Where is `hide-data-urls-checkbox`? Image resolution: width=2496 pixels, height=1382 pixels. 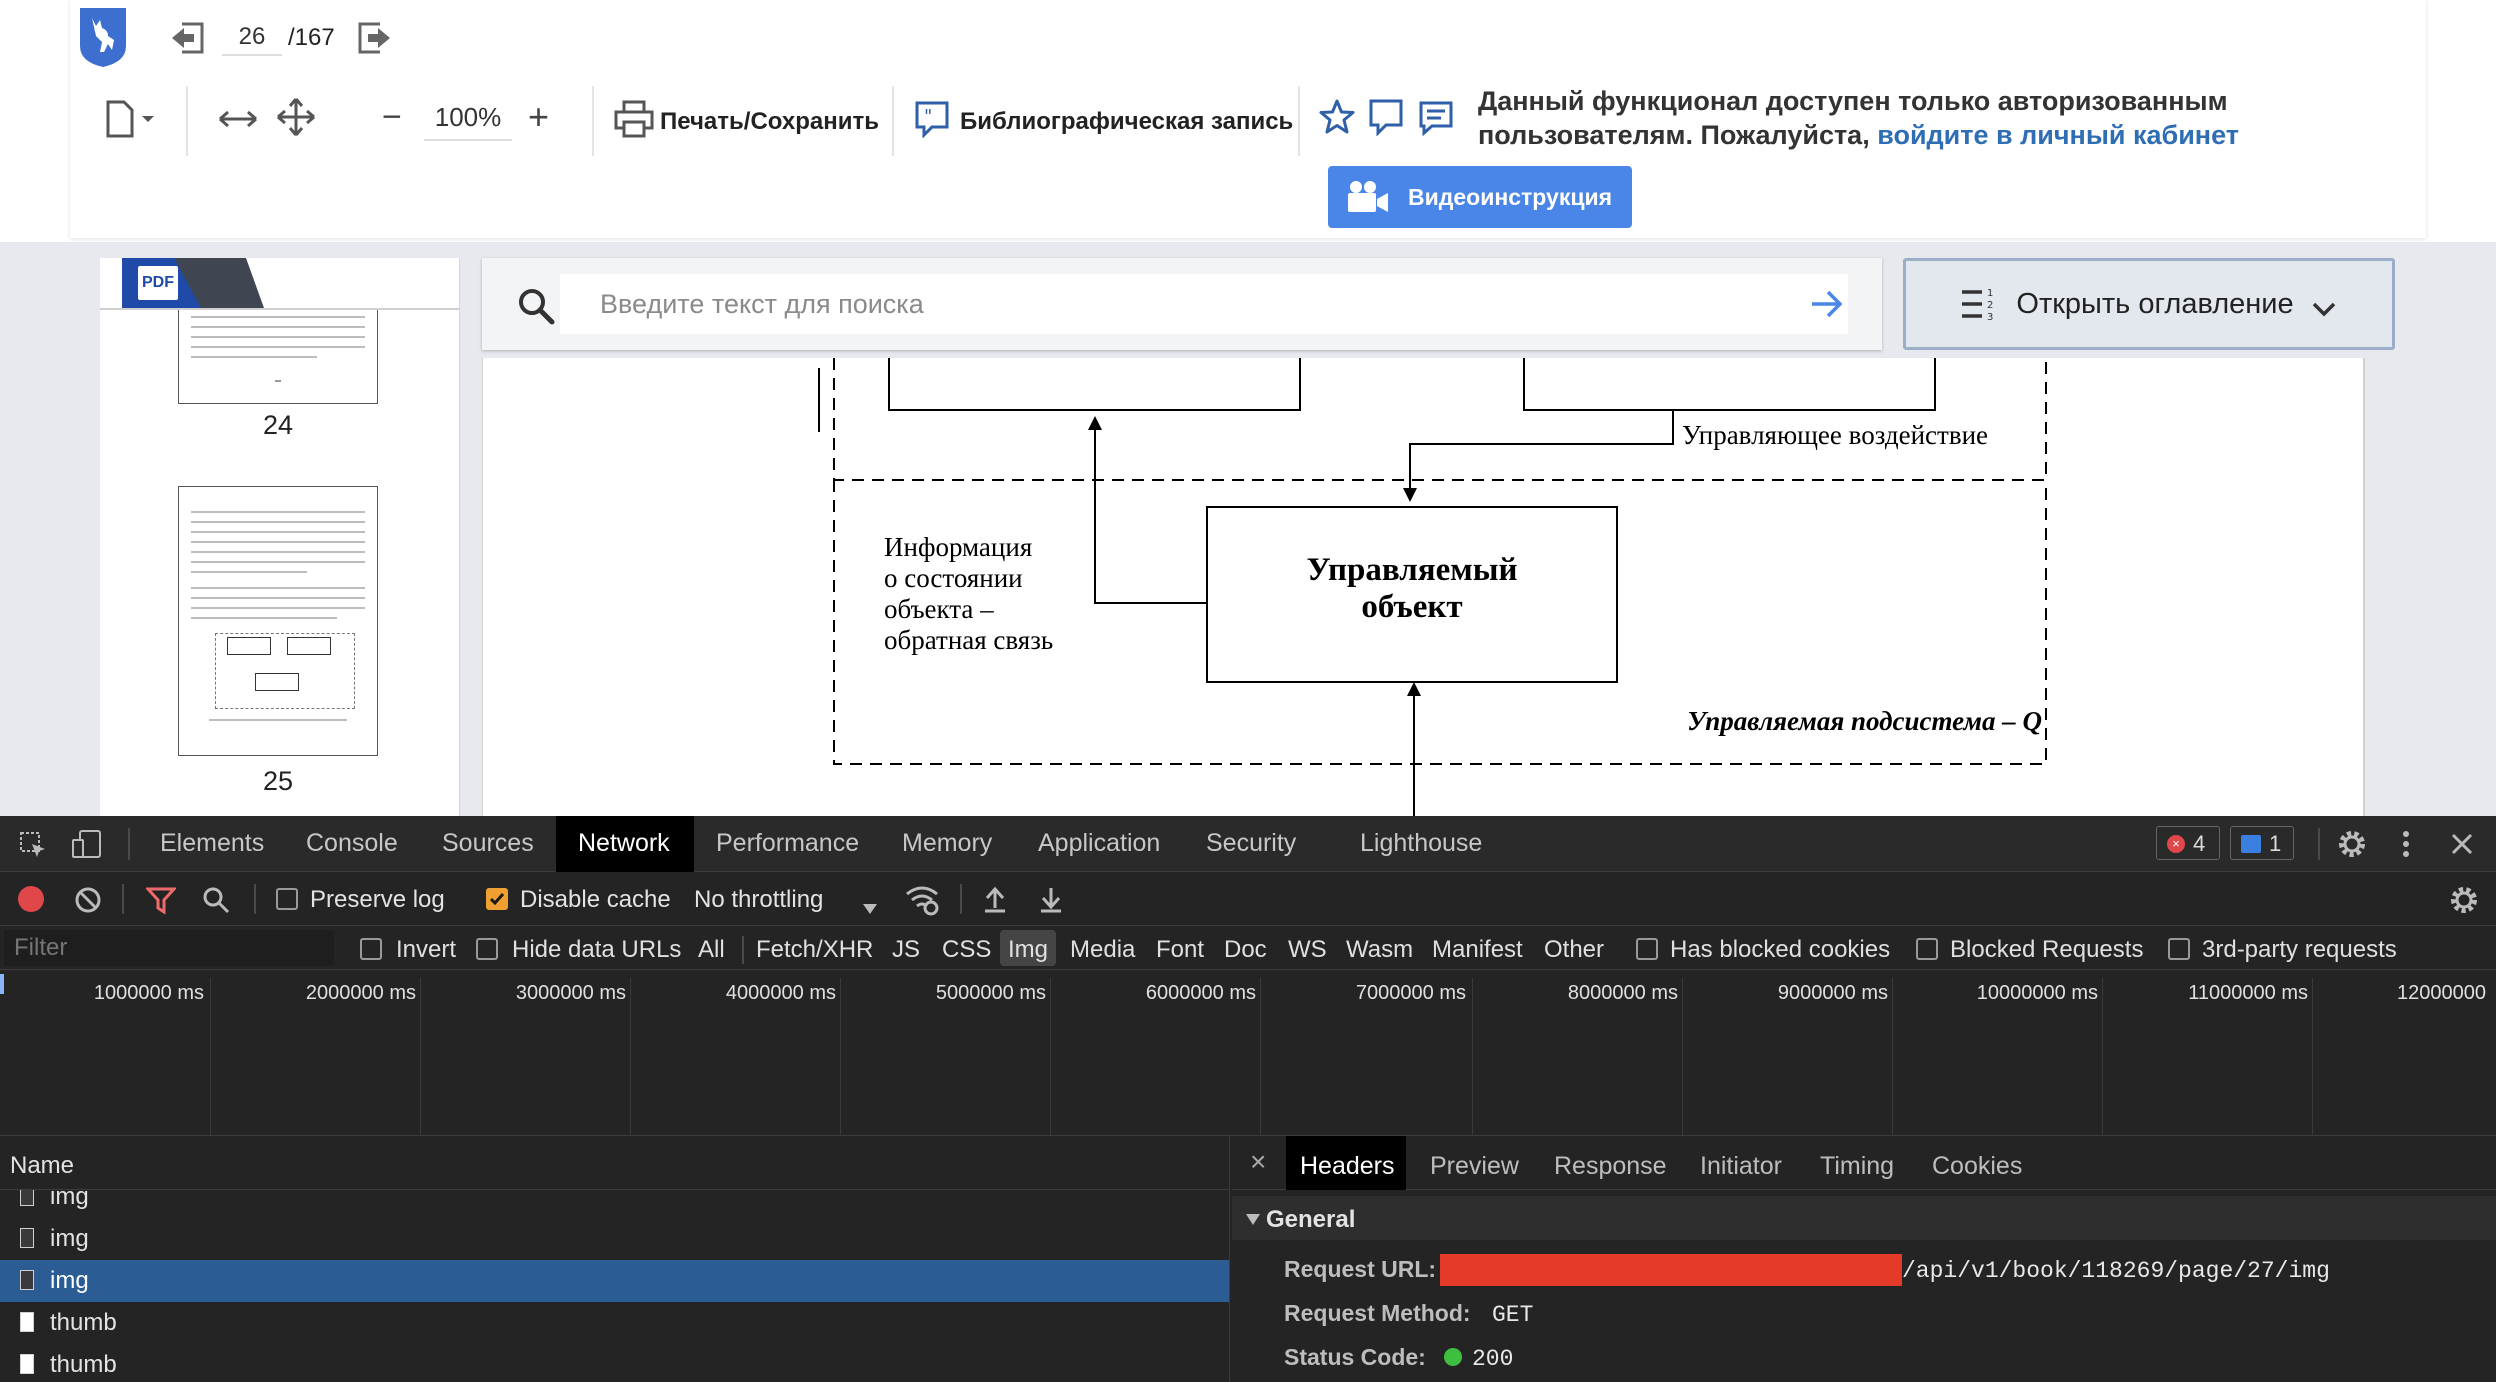
hide-data-urls-checkbox is located at coordinates (487, 949).